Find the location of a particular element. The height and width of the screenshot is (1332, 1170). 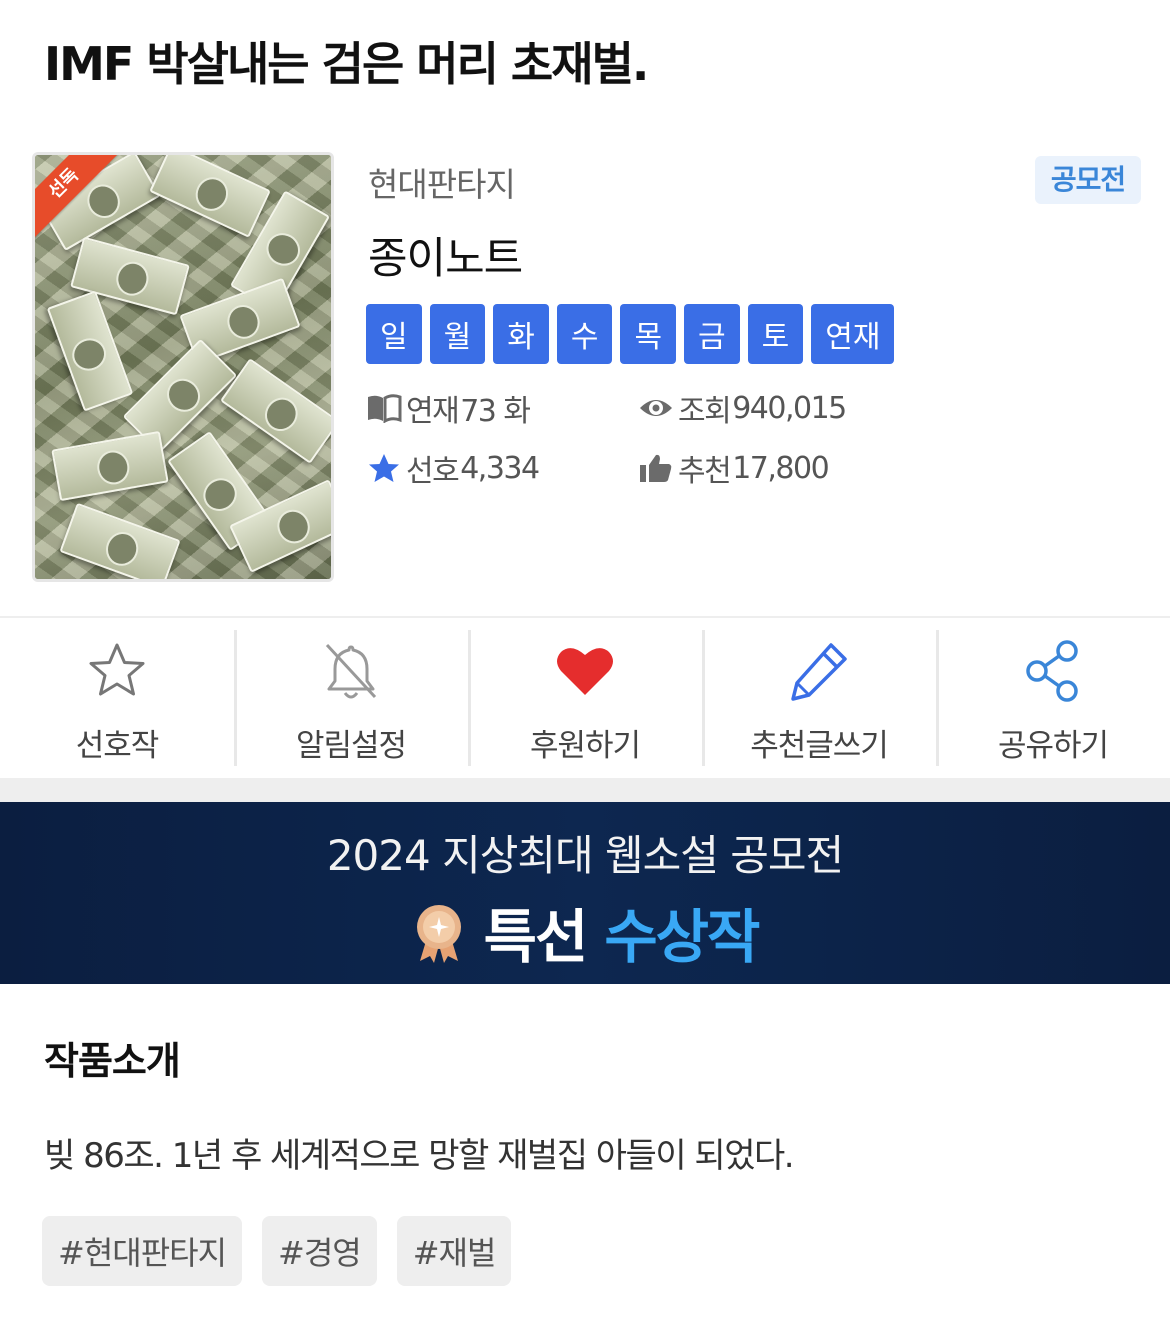

star-icon is located at coordinates (384, 468).